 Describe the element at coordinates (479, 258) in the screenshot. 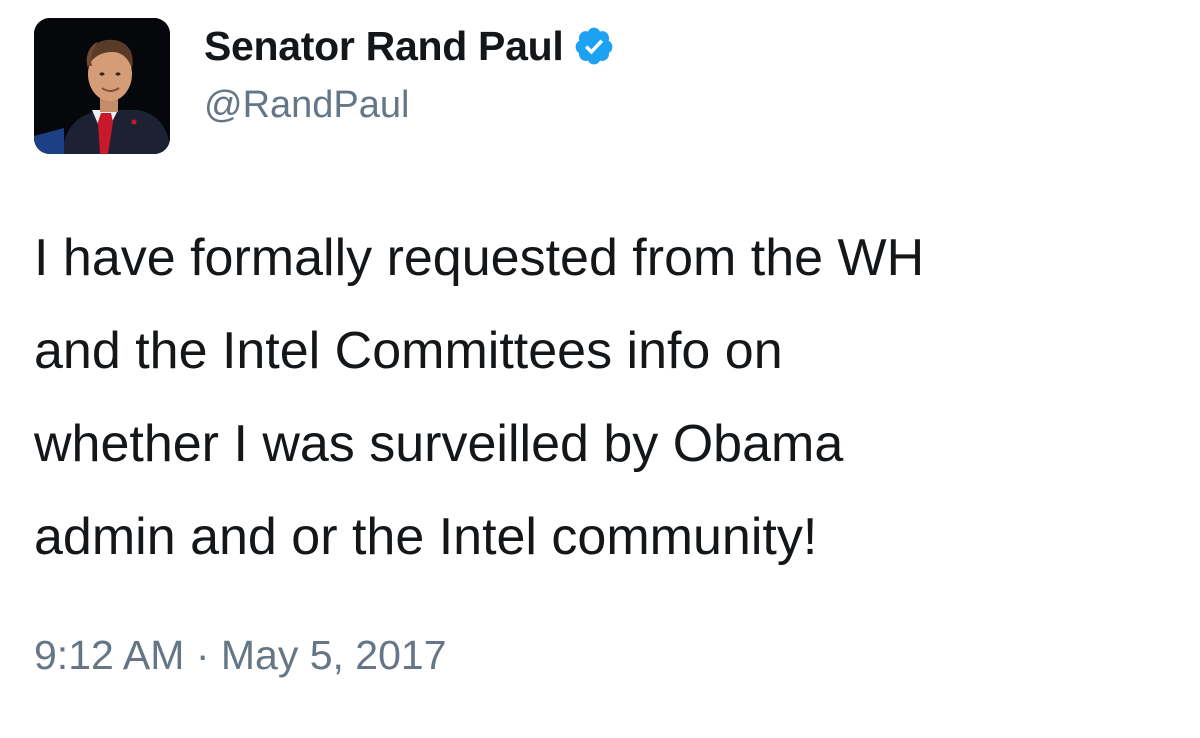

I see `tweet-text-line: I have formally requested from the WH` at that location.